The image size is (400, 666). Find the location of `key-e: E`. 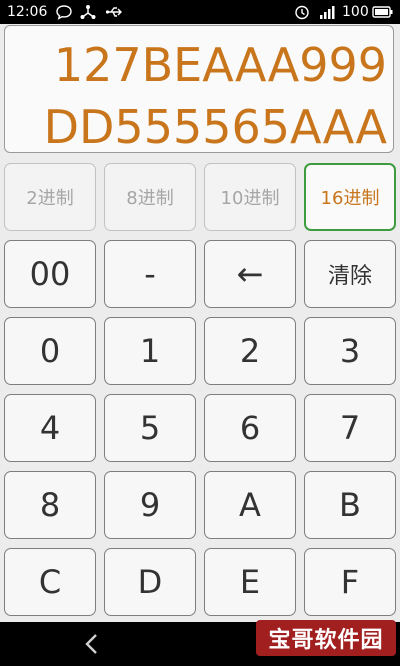

key-e: E is located at coordinates (250, 582).